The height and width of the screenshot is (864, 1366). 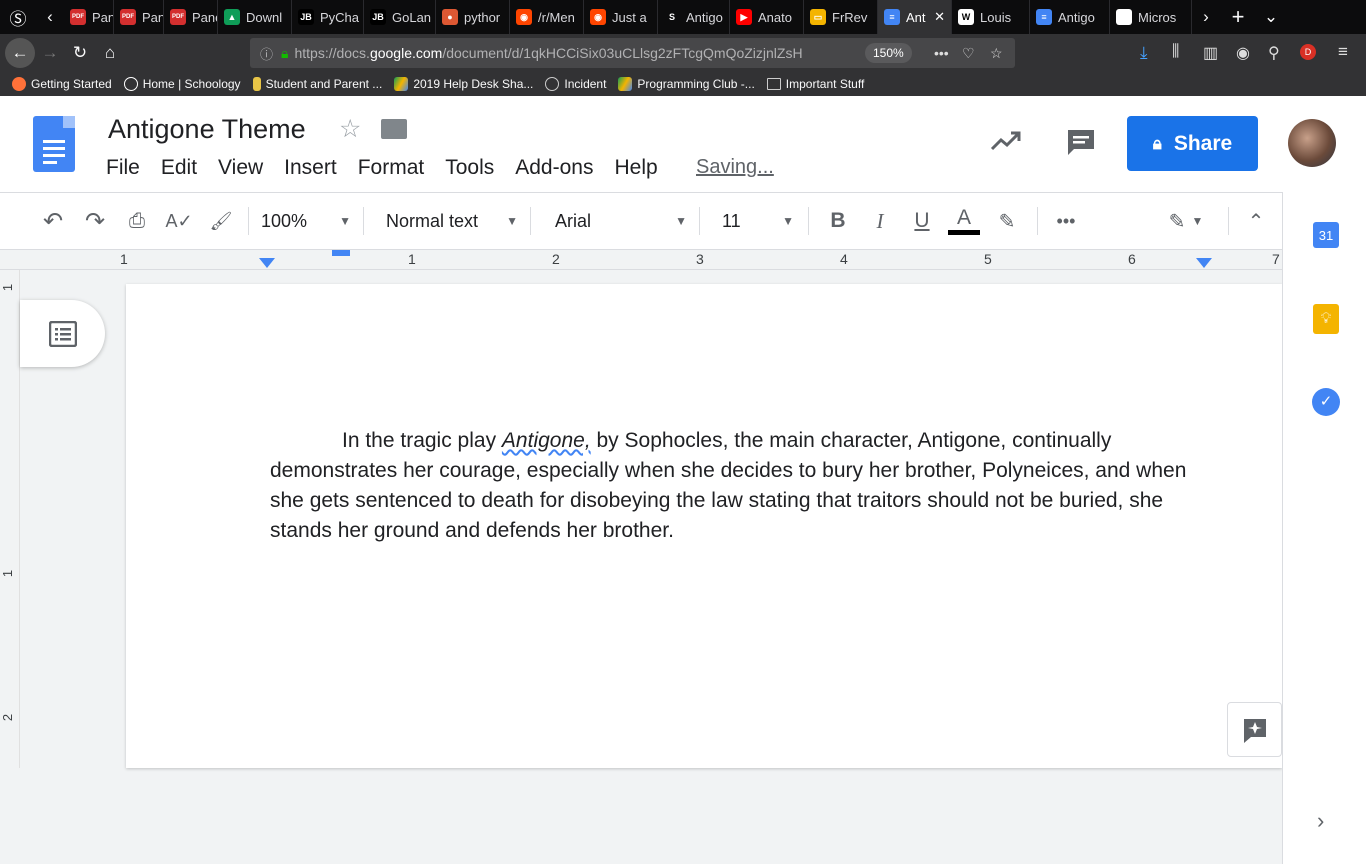 What do you see at coordinates (1238, 17) in the screenshot?
I see `new-tab-icon: +` at bounding box center [1238, 17].